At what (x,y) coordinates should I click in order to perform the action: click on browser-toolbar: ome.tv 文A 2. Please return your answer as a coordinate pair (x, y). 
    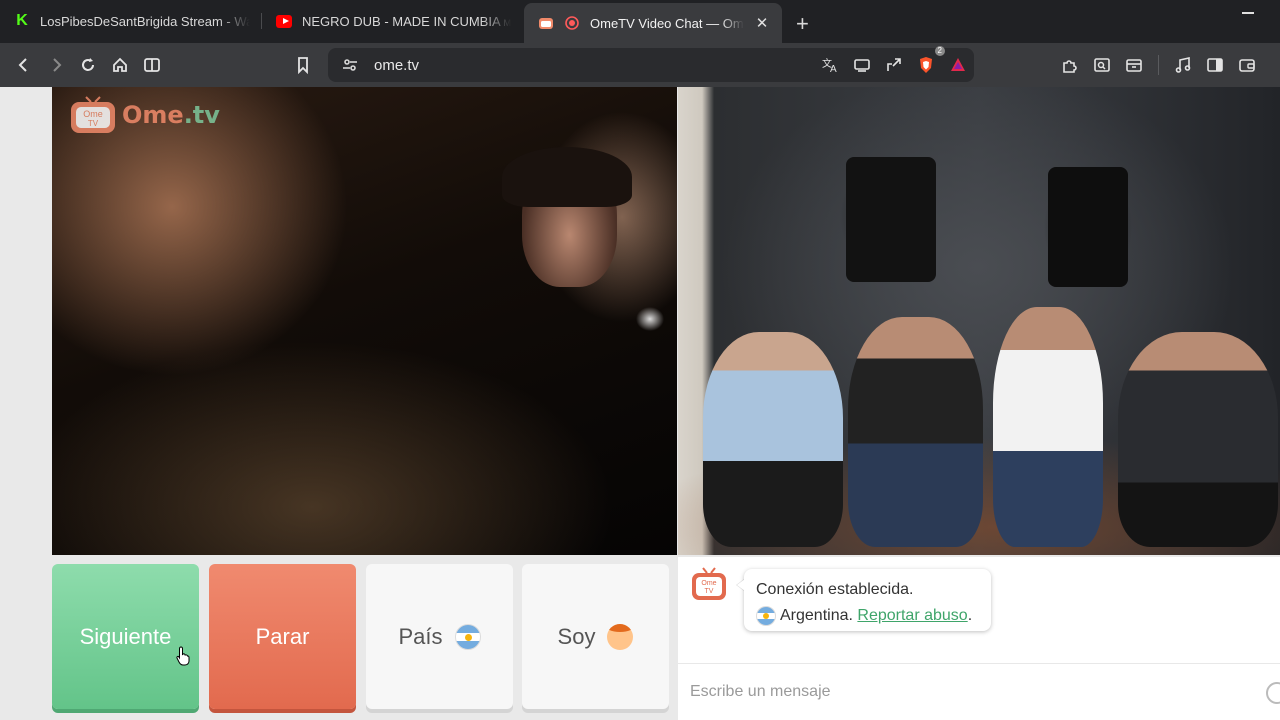
    Looking at the image, I should click on (640, 65).